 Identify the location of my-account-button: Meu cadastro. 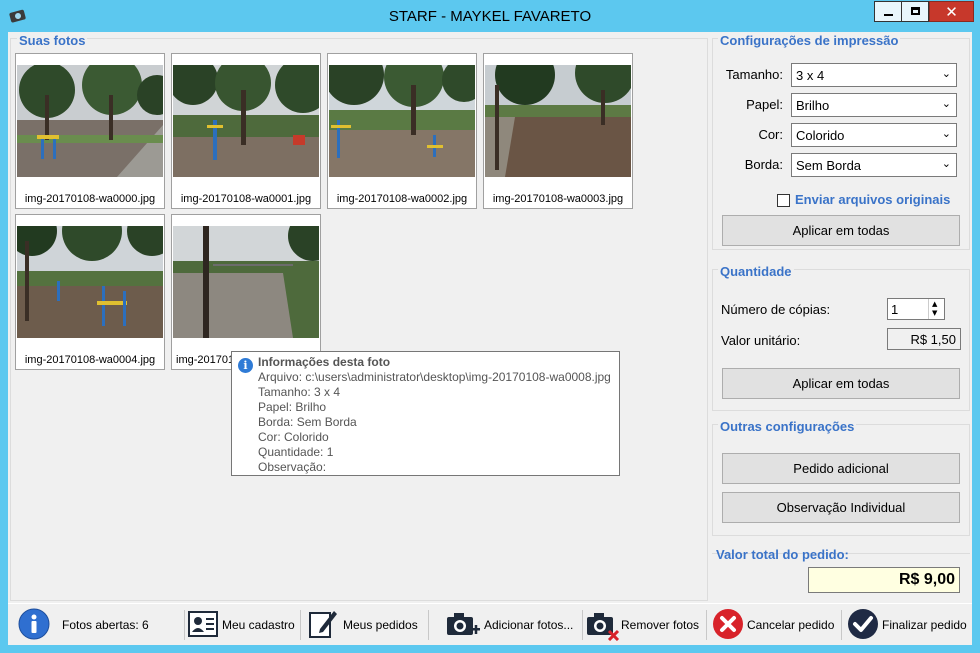
(242, 625).